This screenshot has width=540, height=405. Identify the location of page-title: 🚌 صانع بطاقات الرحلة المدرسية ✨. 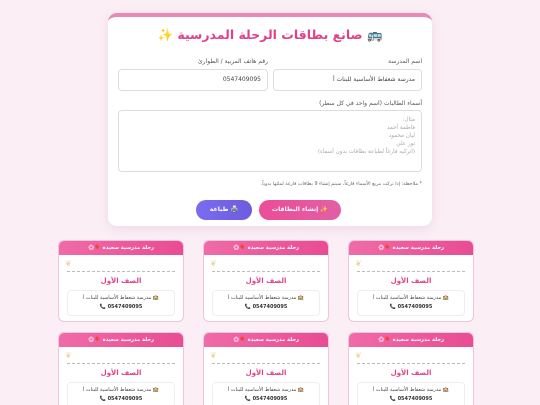
(270, 34).